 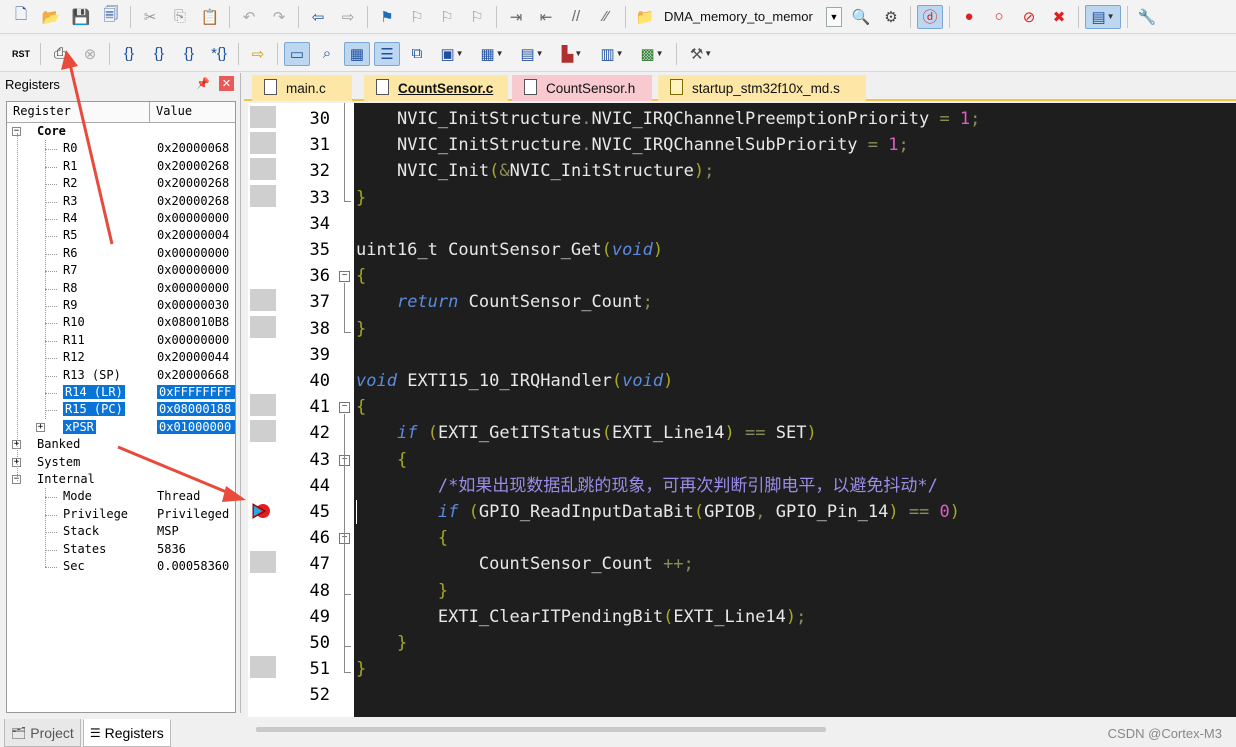 I want to click on expand-toggle-icon: +, so click(x=40, y=427).